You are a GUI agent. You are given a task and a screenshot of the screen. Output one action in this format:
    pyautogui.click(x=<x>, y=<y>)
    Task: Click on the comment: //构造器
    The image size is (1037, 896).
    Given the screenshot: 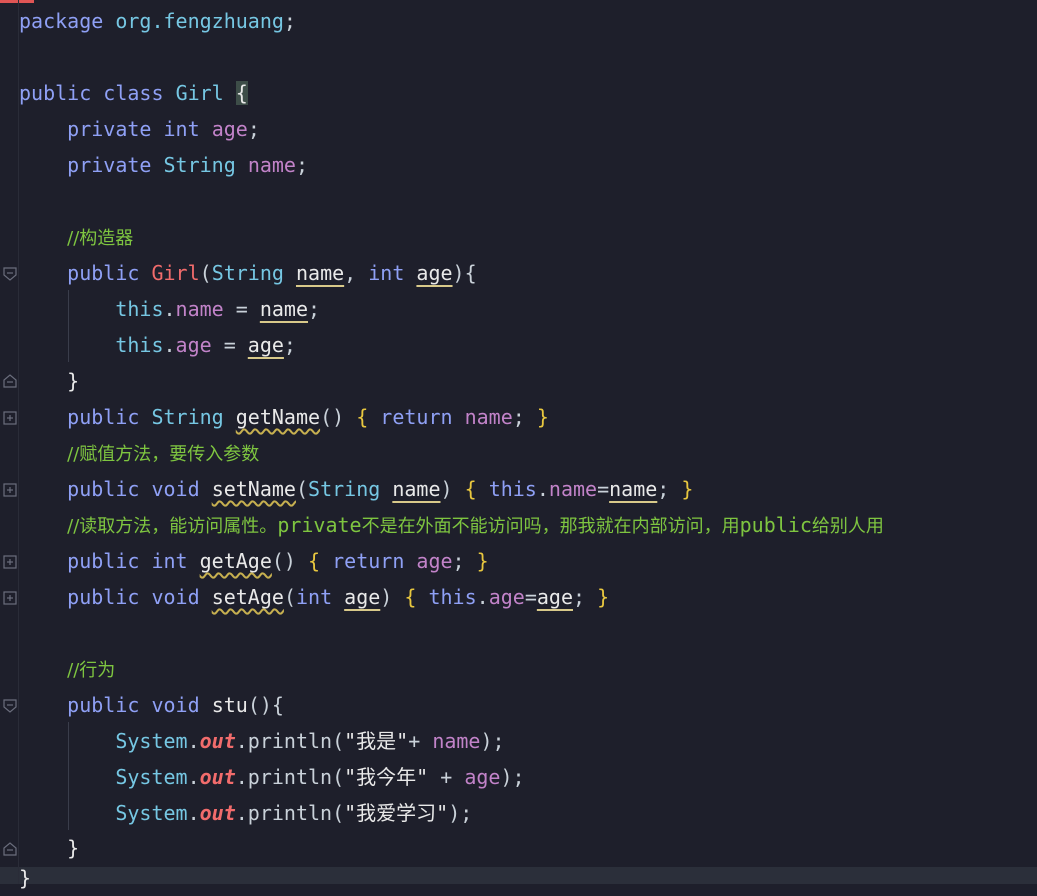 What is the action you would take?
    pyautogui.click(x=100, y=238)
    